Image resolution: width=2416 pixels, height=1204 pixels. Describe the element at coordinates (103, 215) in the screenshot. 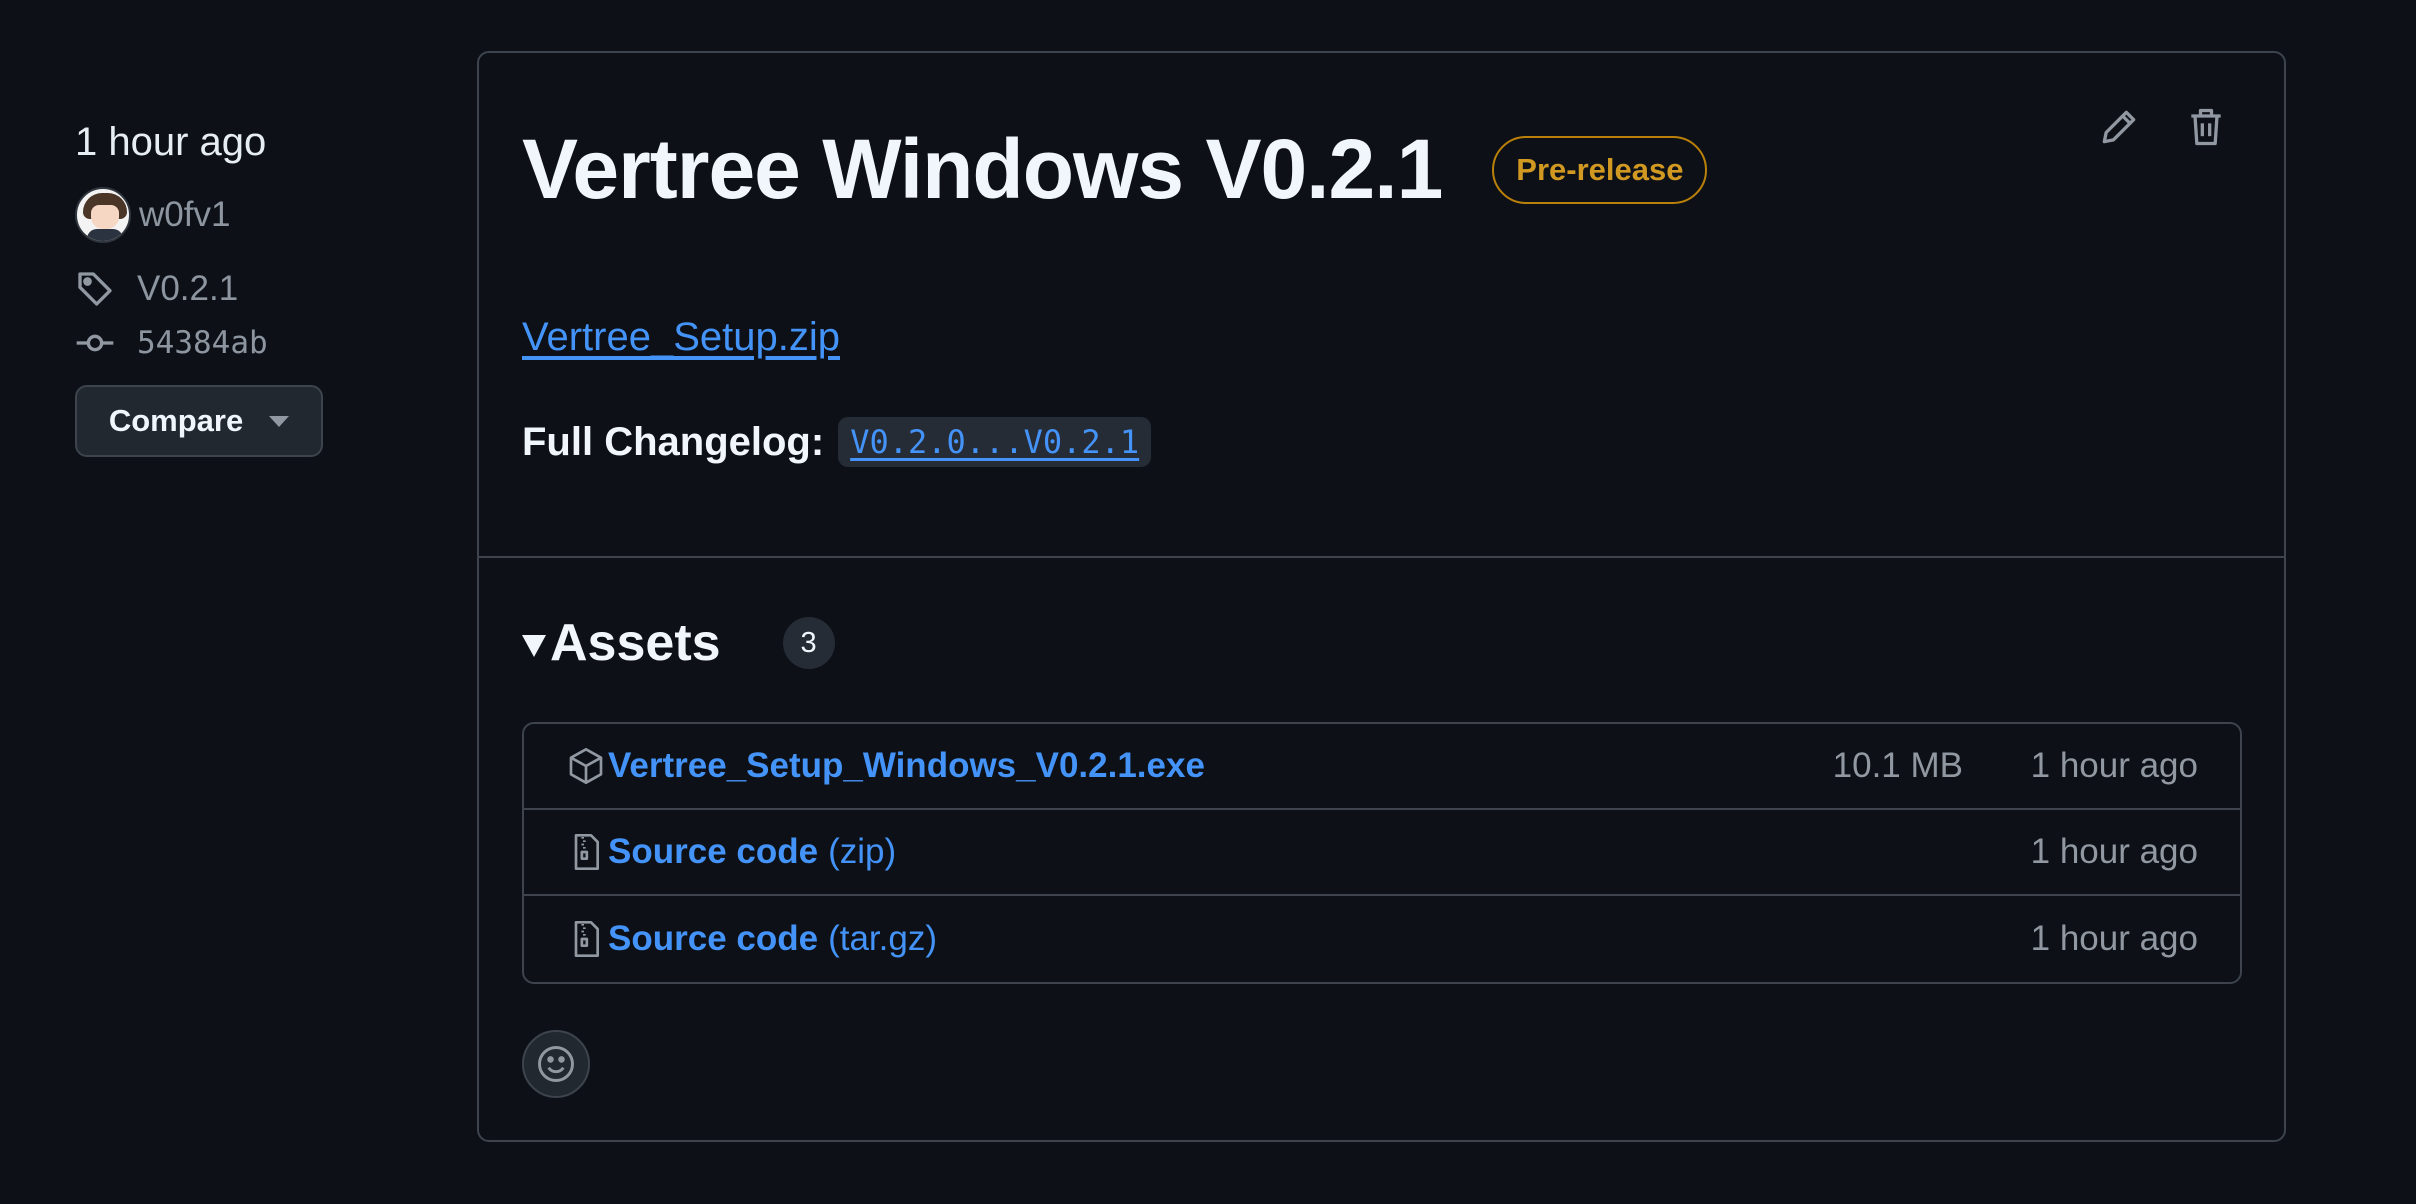

I see `avatar` at that location.